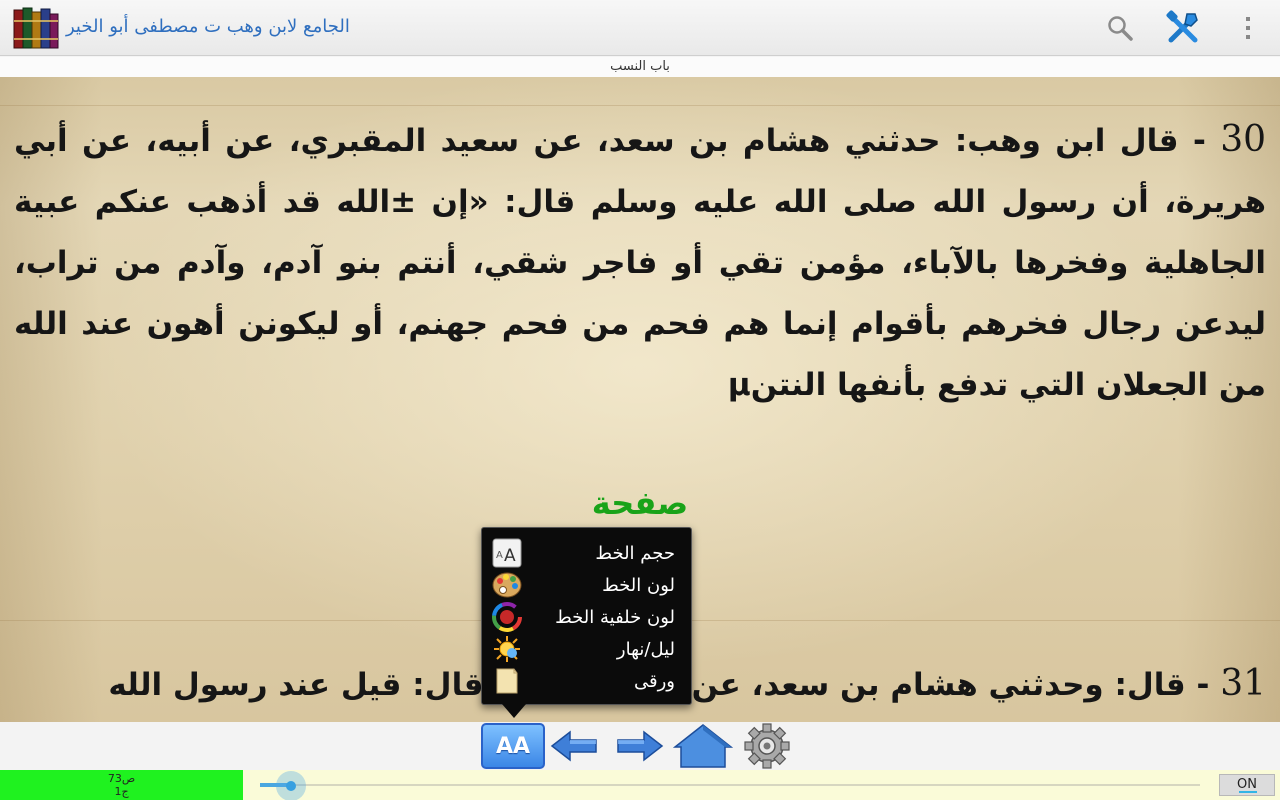  I want to click on menu-pointer, so click(514, 711).